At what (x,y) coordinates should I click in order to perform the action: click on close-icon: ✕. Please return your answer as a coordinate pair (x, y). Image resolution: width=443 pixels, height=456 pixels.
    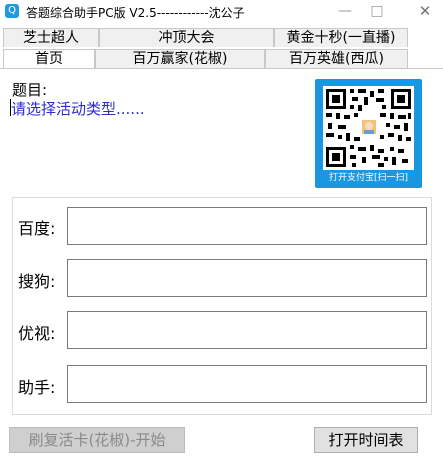
    Looking at the image, I should click on (425, 11).